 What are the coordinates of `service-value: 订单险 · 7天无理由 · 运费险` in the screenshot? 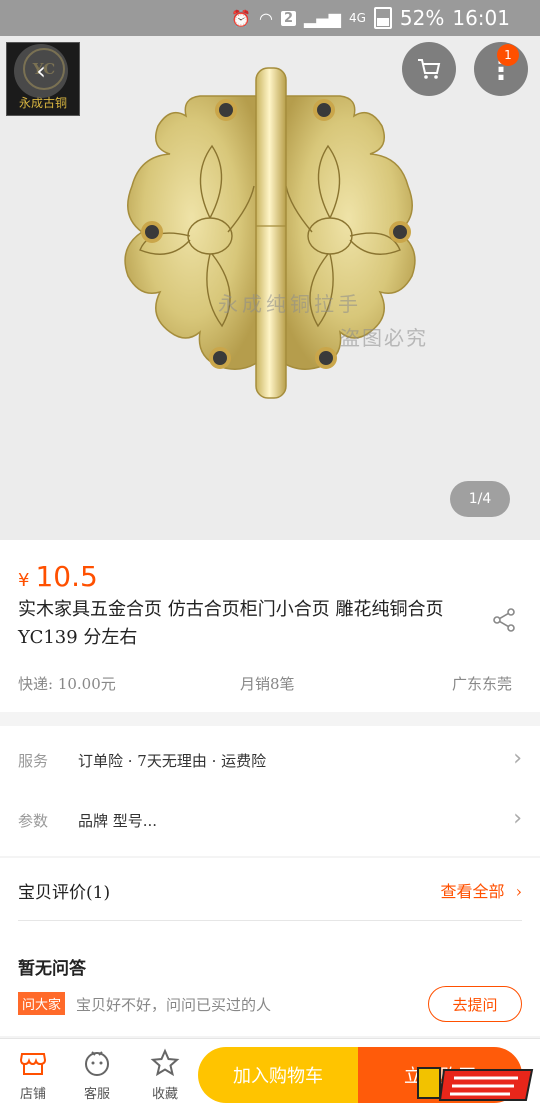 It's located at (172, 761).